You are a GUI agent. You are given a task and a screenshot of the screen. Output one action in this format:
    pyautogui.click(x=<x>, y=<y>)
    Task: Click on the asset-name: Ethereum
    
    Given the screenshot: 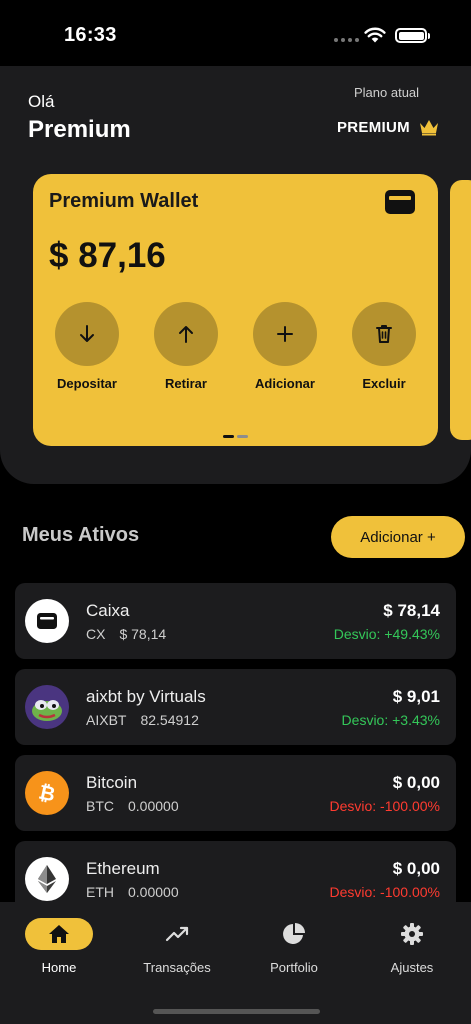 What is the action you would take?
    pyautogui.click(x=123, y=868)
    